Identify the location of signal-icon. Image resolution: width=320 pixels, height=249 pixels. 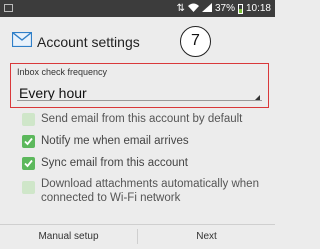
(206, 8).